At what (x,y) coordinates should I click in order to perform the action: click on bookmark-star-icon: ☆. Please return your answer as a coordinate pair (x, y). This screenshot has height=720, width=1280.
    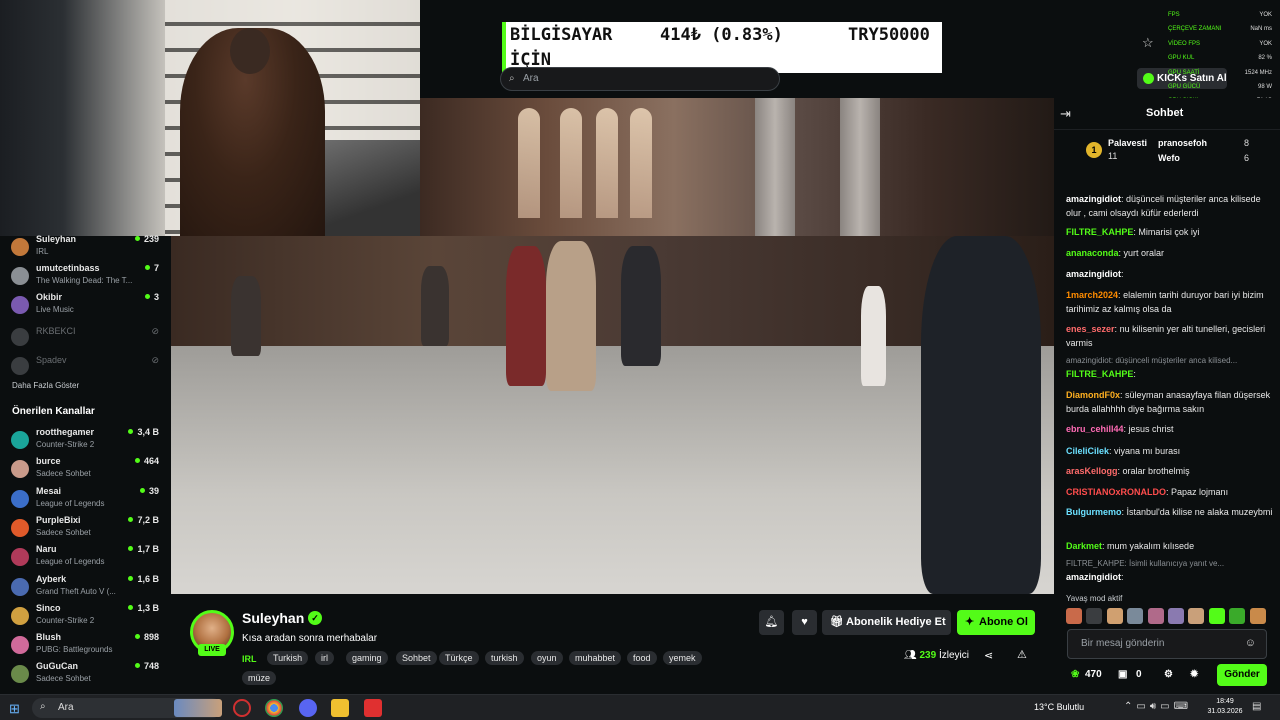
    Looking at the image, I should click on (1148, 43).